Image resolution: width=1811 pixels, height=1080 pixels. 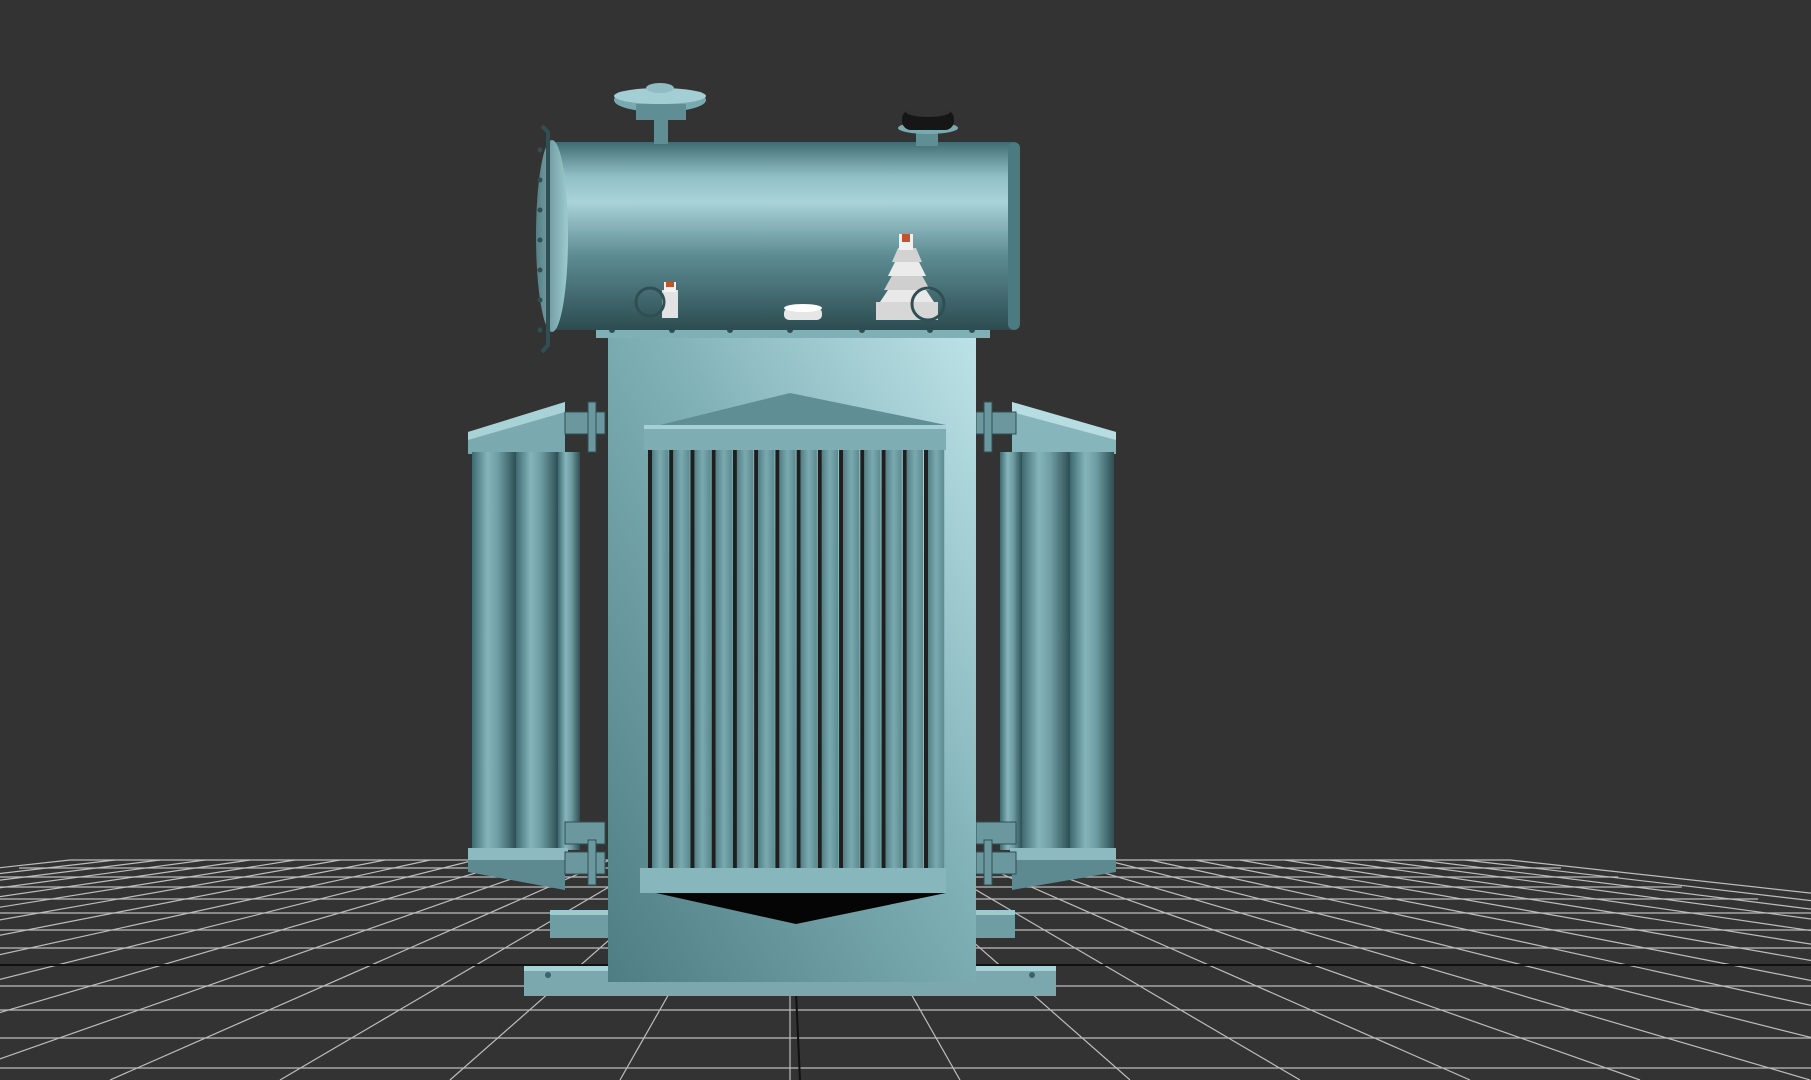 I want to click on left-radiator-bank, so click(x=537, y=645).